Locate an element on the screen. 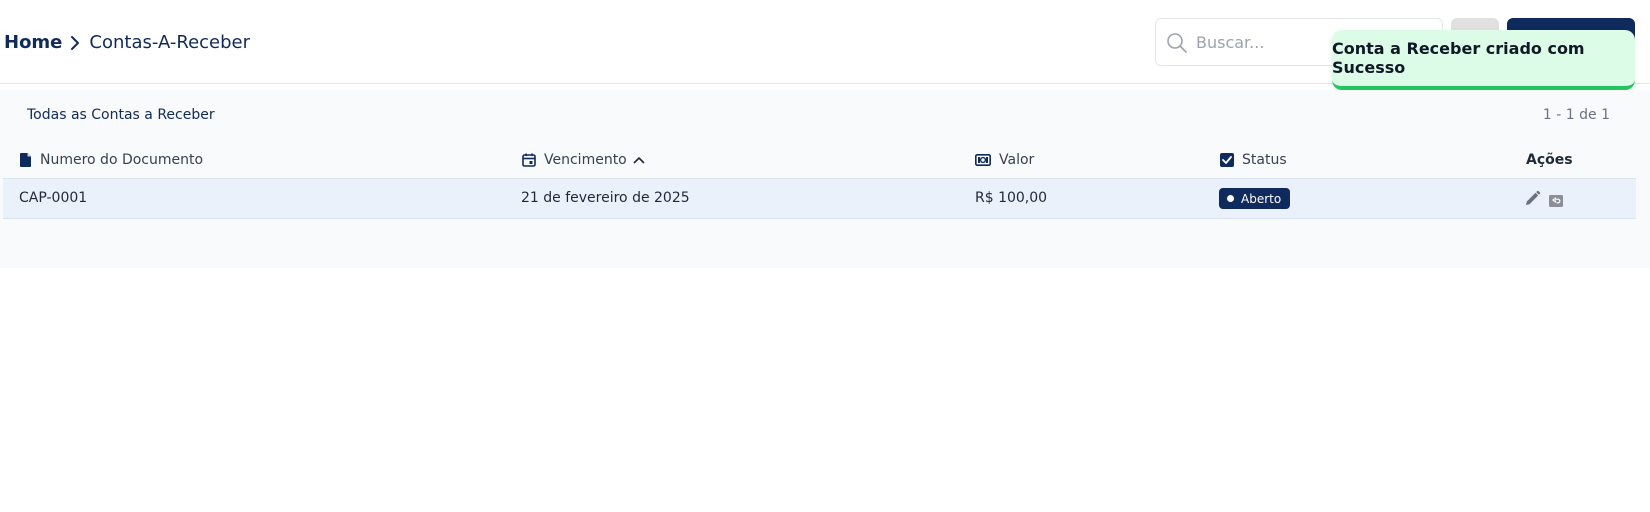 This screenshot has height=512, width=1650. column-header-documento: Numero do Documento is located at coordinates (111, 160).